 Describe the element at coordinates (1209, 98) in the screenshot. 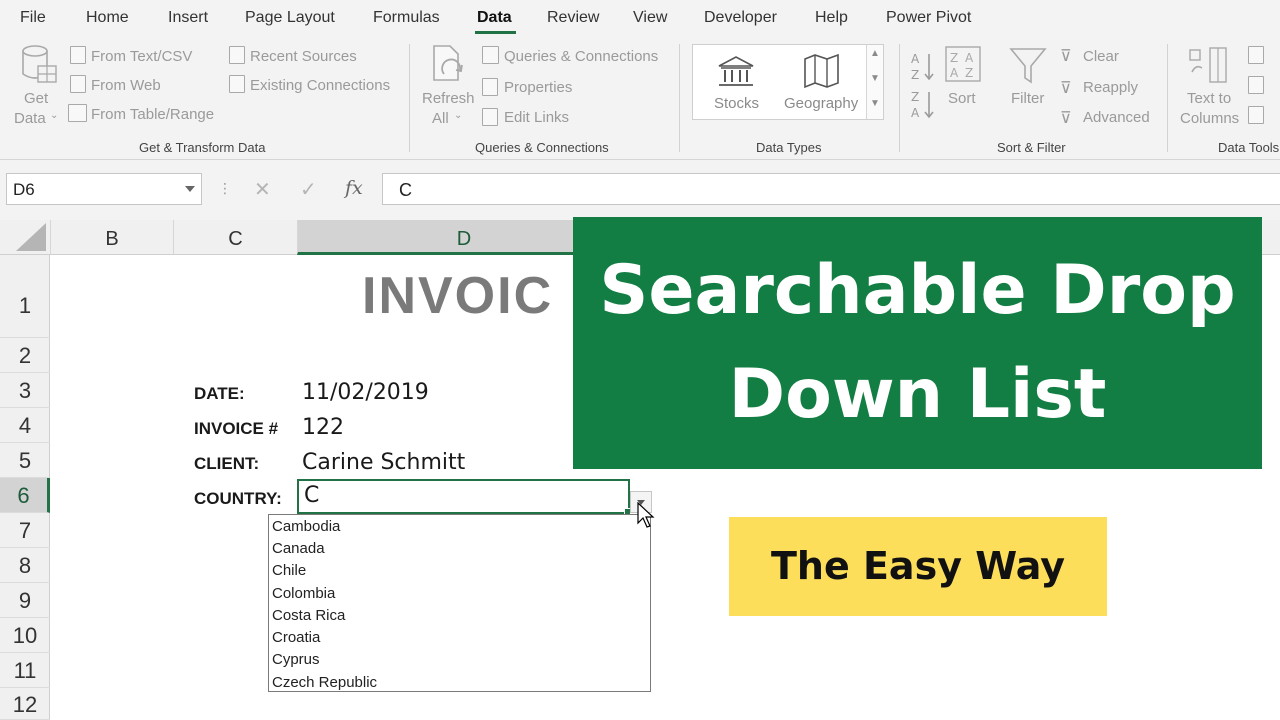

I see `text-to-columns-label-1: Text to` at that location.